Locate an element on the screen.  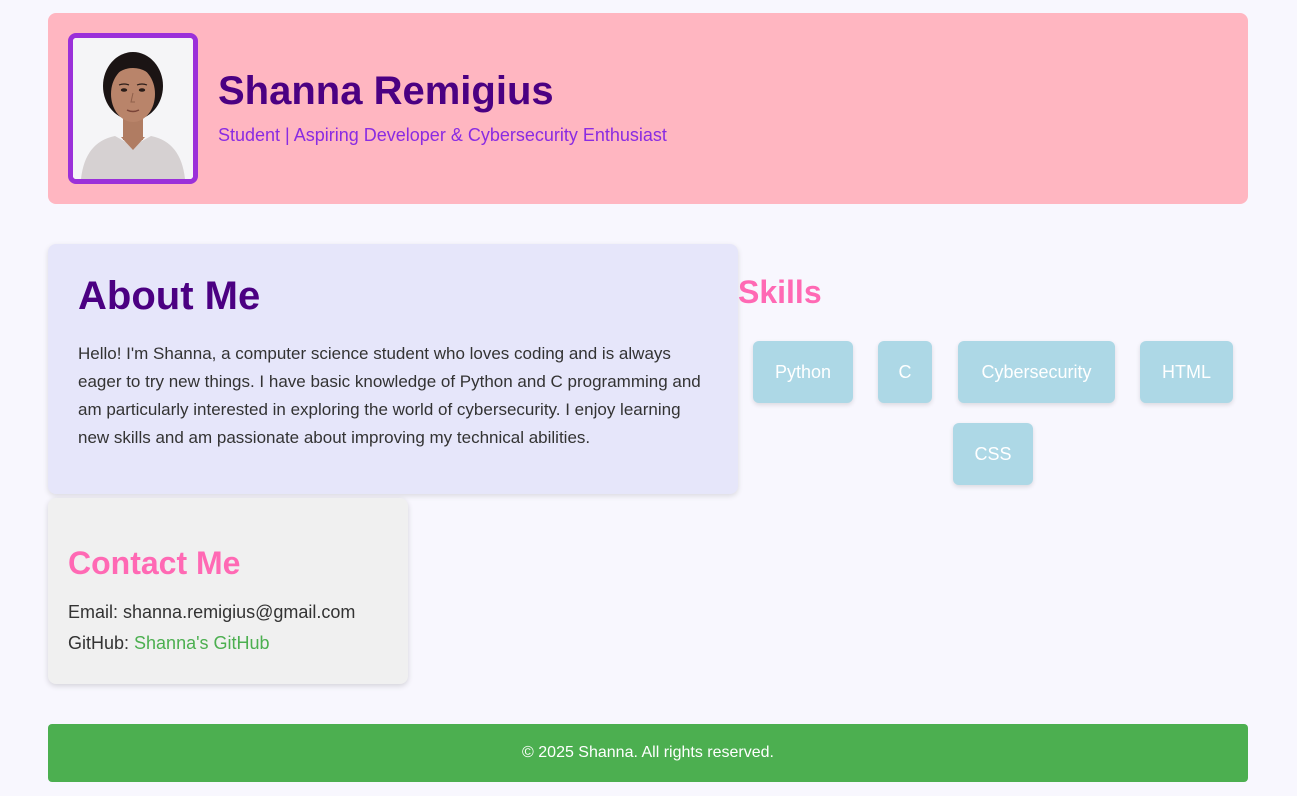
email-address: shanna.remigius@gmail.com is located at coordinates (239, 612).